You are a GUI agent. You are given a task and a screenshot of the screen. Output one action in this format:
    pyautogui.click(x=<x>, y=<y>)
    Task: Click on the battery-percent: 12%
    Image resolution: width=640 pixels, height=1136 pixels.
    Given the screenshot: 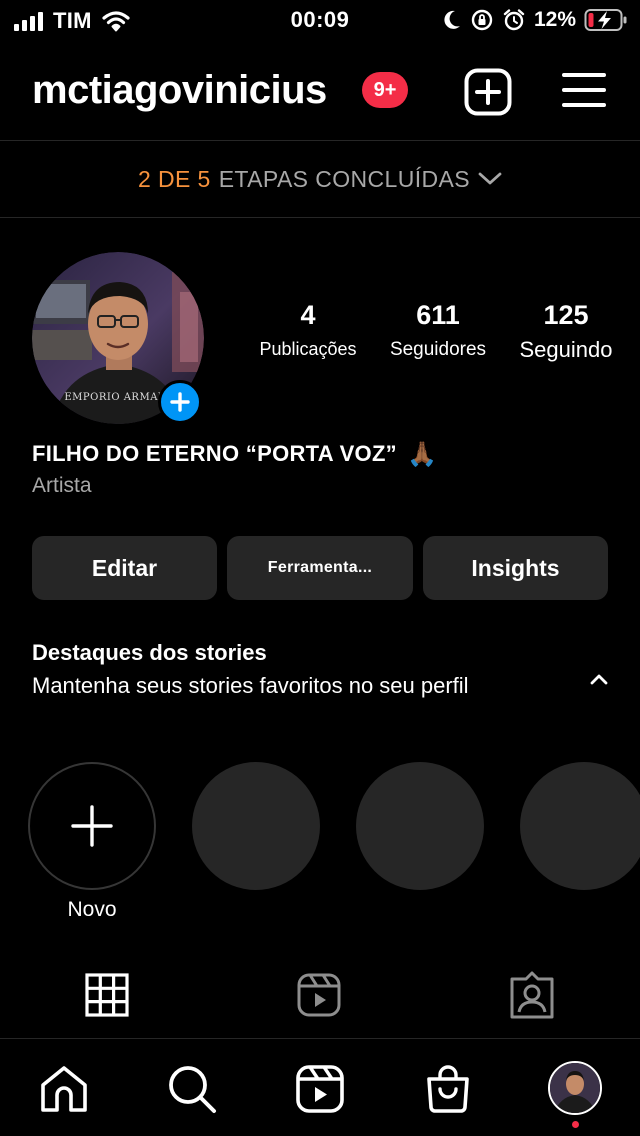 What is the action you would take?
    pyautogui.click(x=554, y=19)
    